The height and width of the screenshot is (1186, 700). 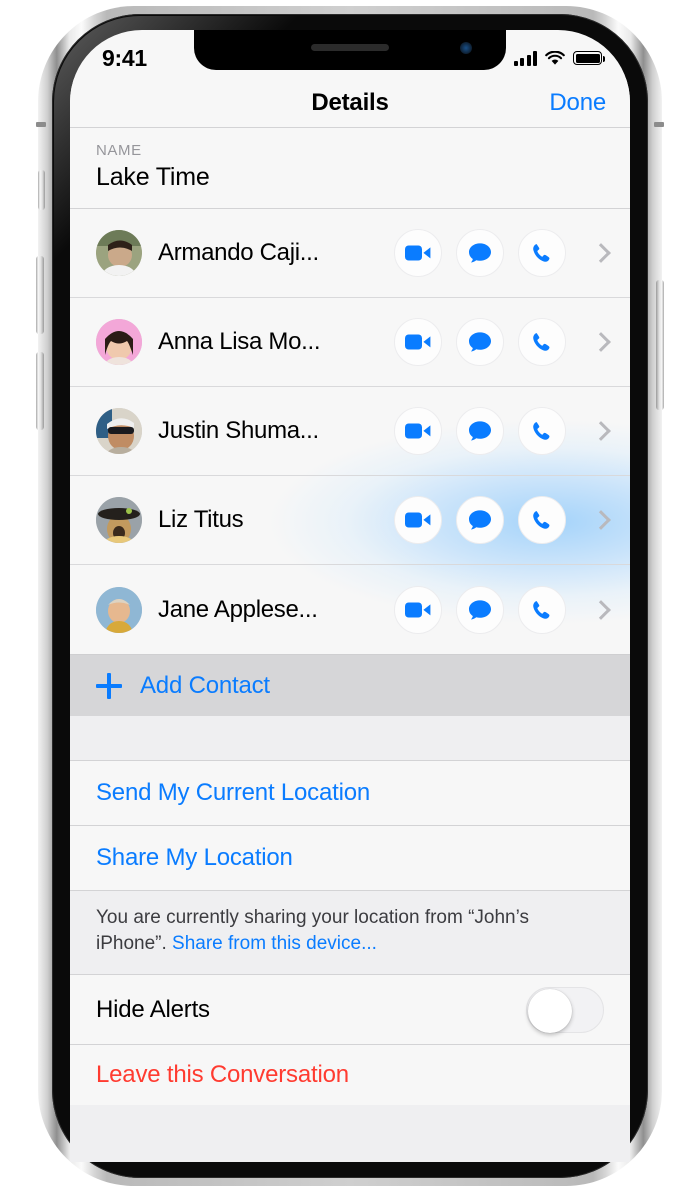 I want to click on status-bar-indicators, so click(x=559, y=58).